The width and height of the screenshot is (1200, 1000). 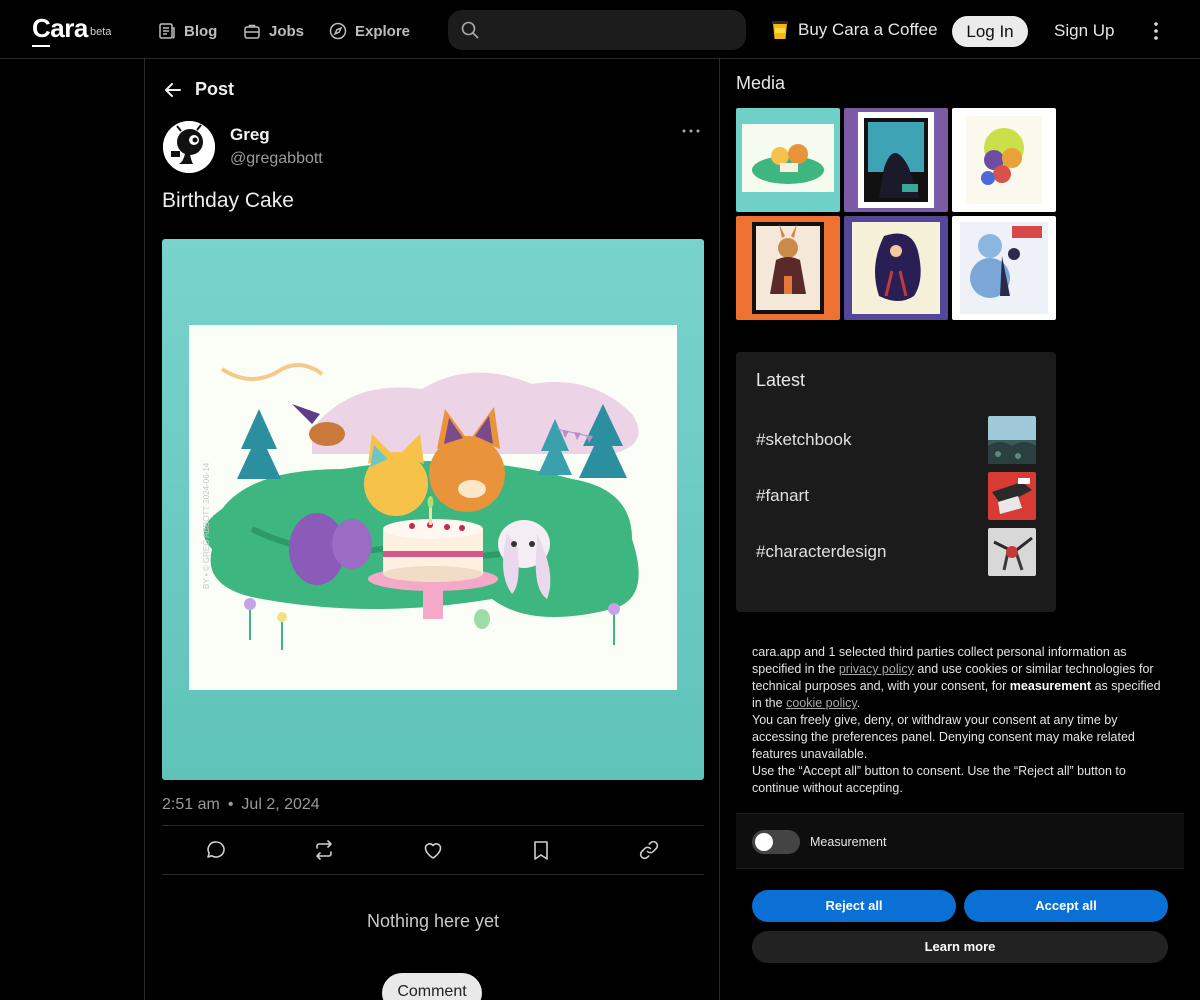 I want to click on tag-fanart-thumb, so click(x=1012, y=496).